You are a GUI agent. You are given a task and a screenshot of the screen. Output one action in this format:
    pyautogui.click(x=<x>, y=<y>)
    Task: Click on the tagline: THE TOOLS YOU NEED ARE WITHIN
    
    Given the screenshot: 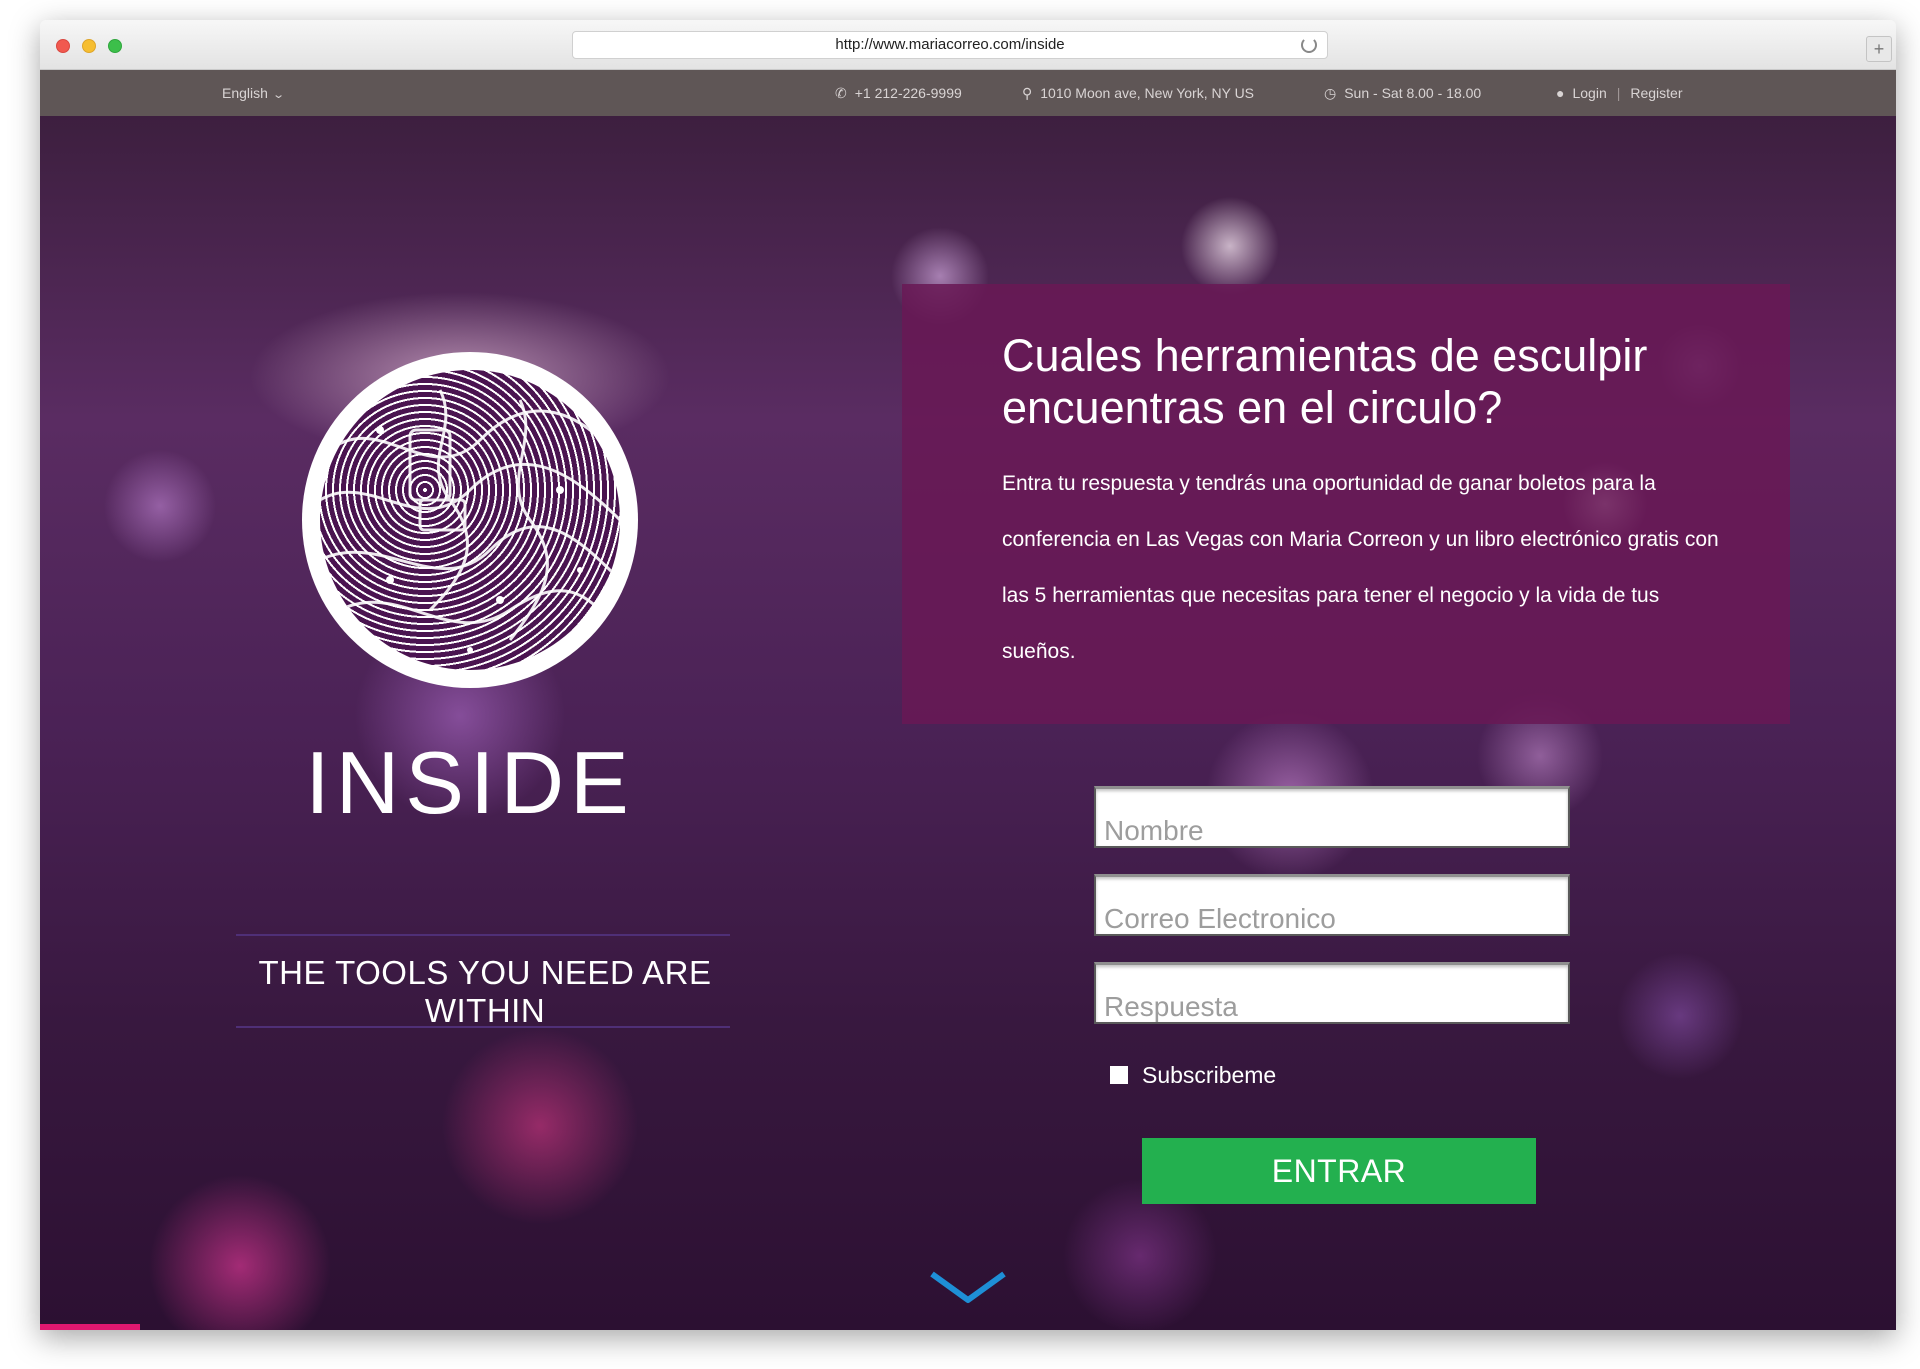 What is the action you would take?
    pyautogui.click(x=485, y=991)
    